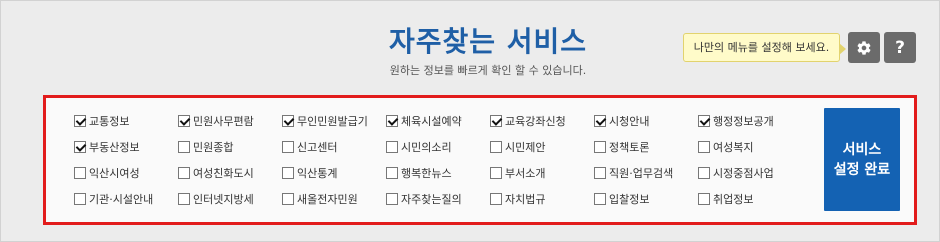 The width and height of the screenshot is (940, 242). I want to click on service-label: 시민제안, so click(525, 147).